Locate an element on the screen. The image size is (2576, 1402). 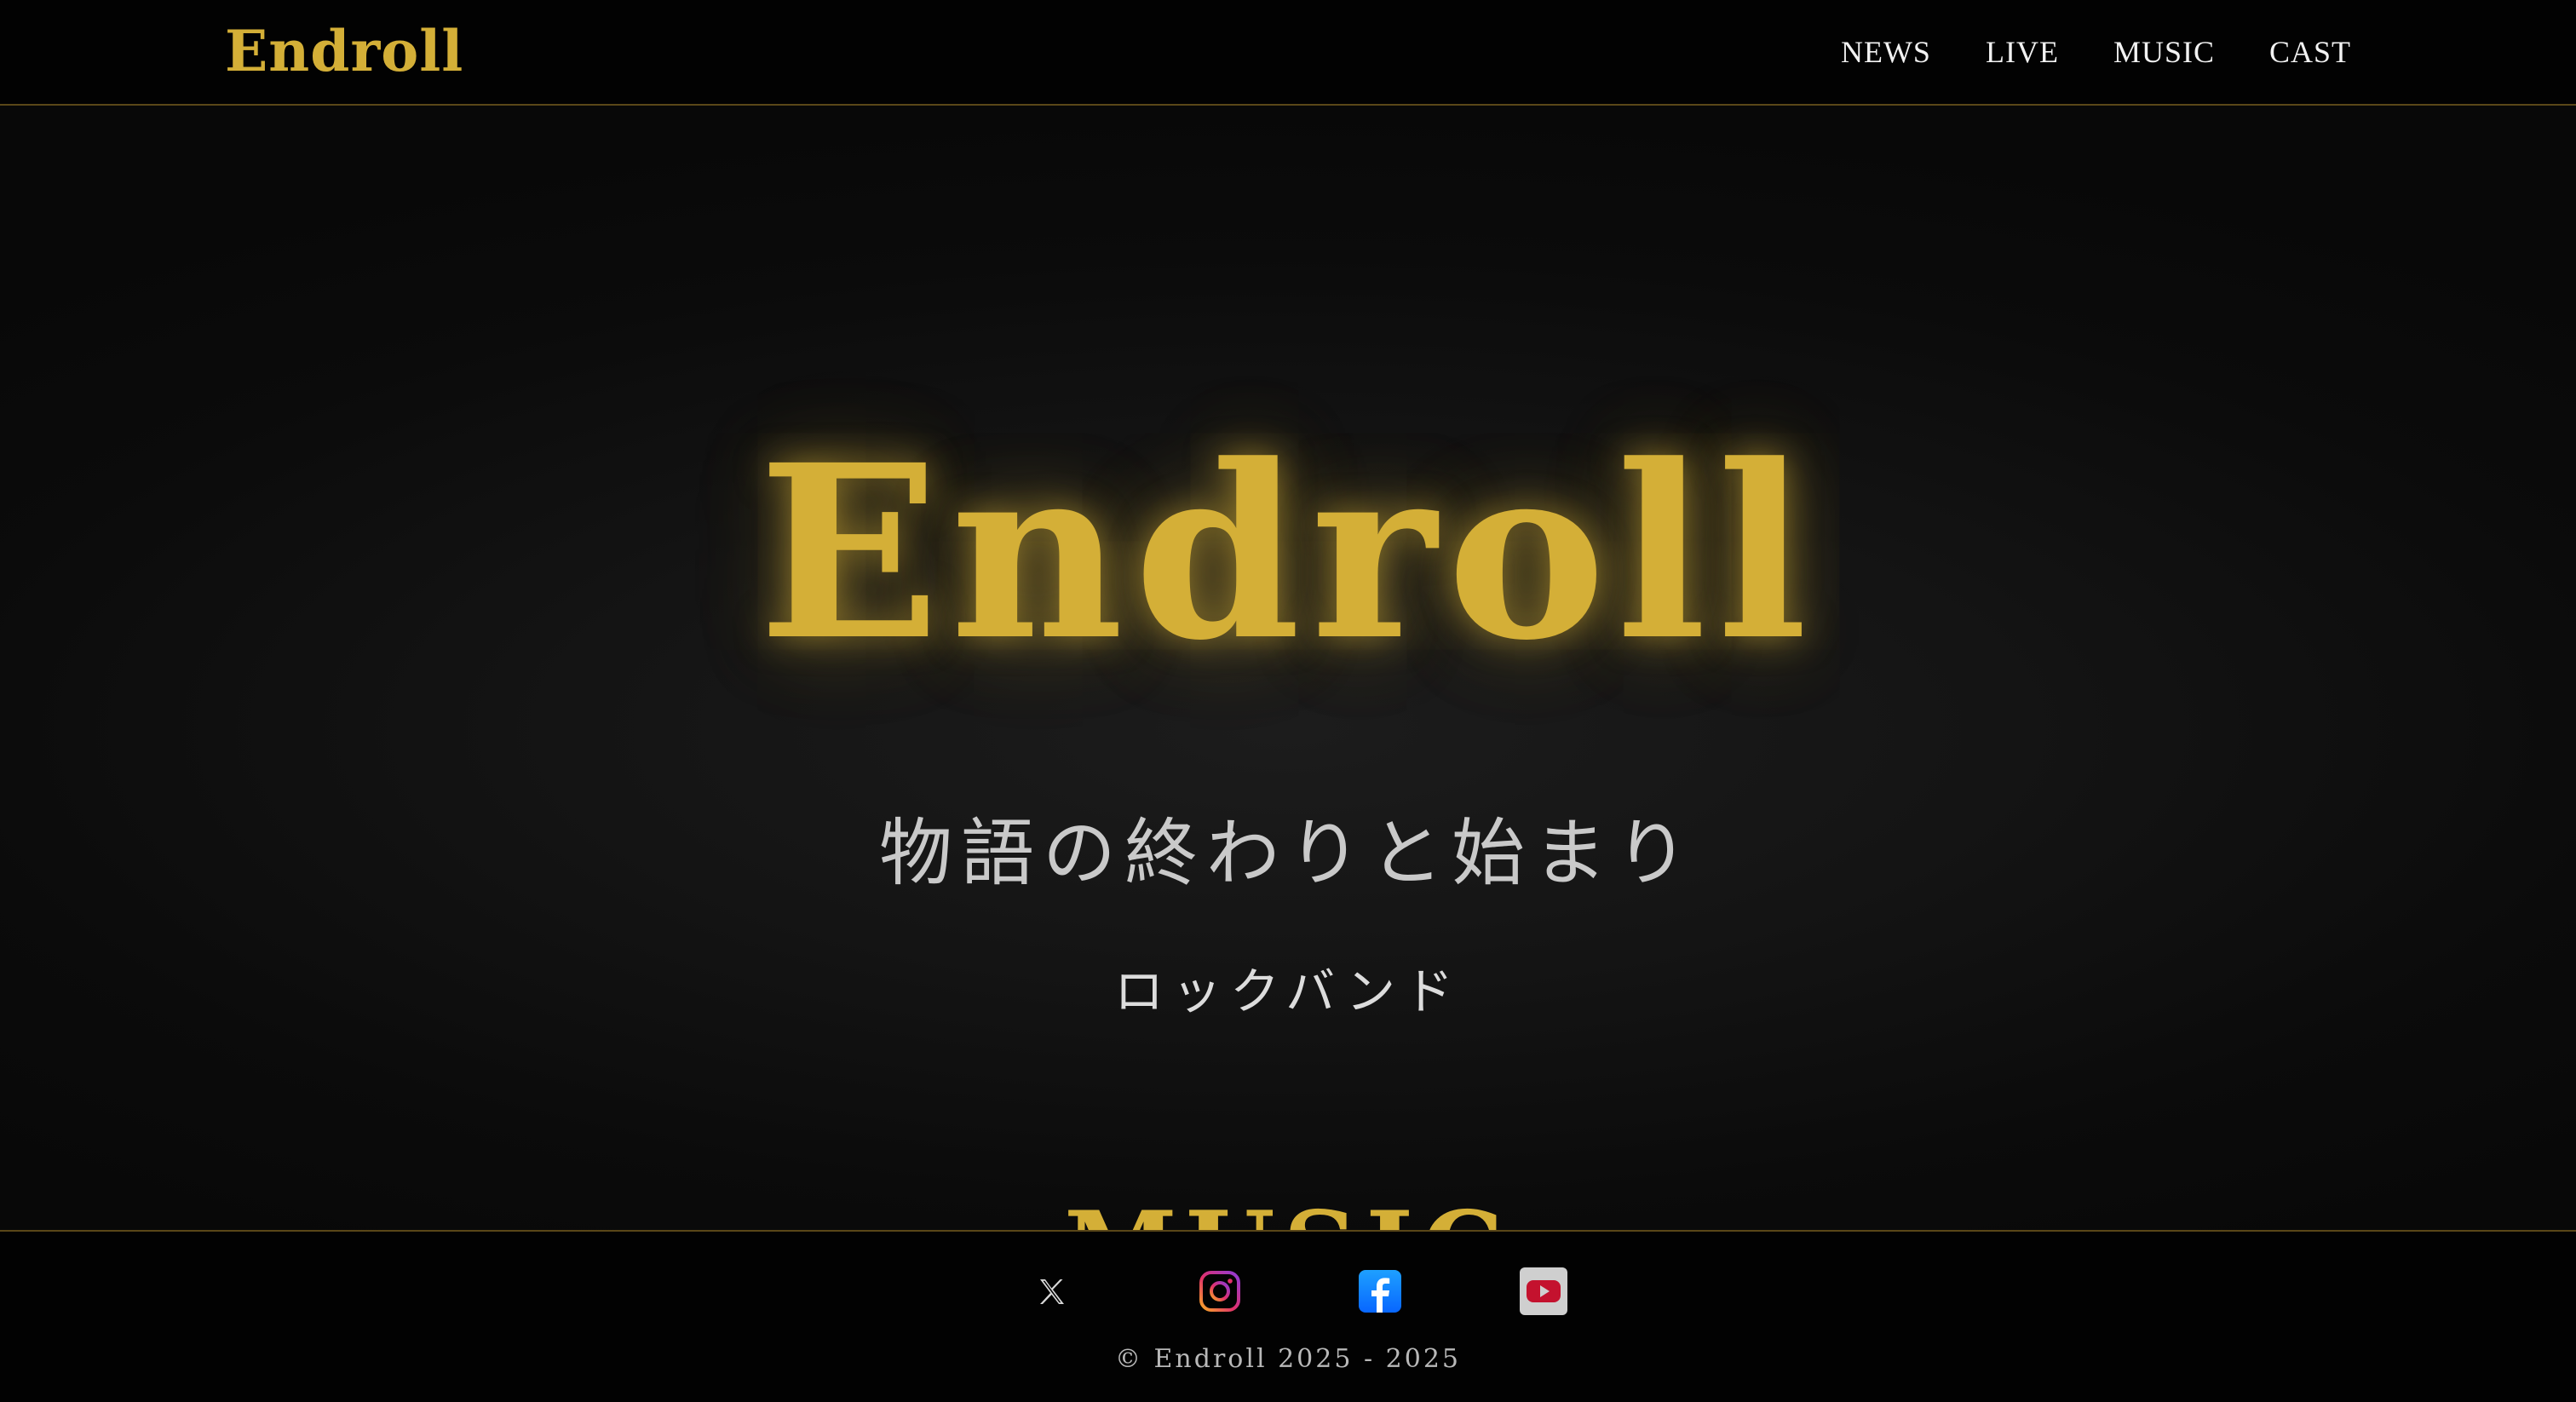
youtube-icon is located at coordinates (1543, 1291).